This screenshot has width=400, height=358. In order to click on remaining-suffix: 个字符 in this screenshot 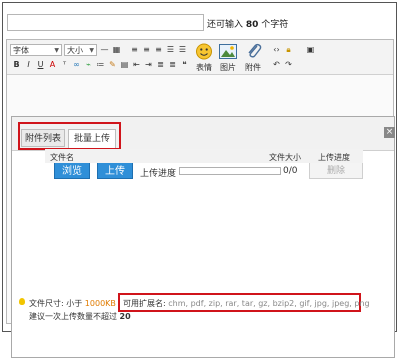, I will do `click(275, 25)`.